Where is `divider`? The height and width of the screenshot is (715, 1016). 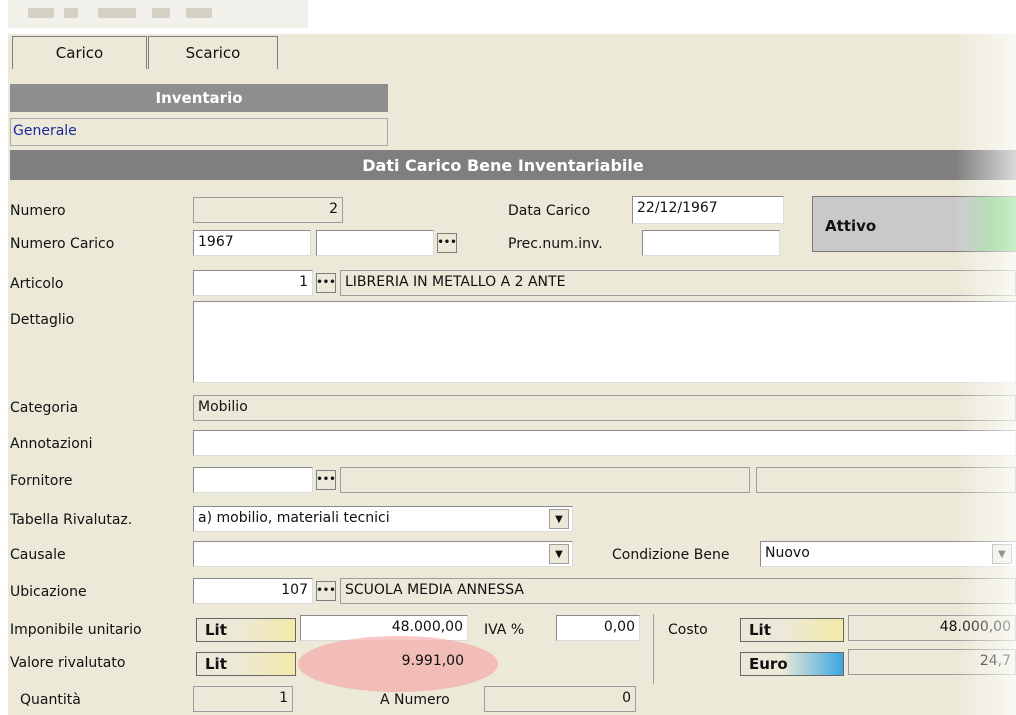
divider is located at coordinates (653, 649).